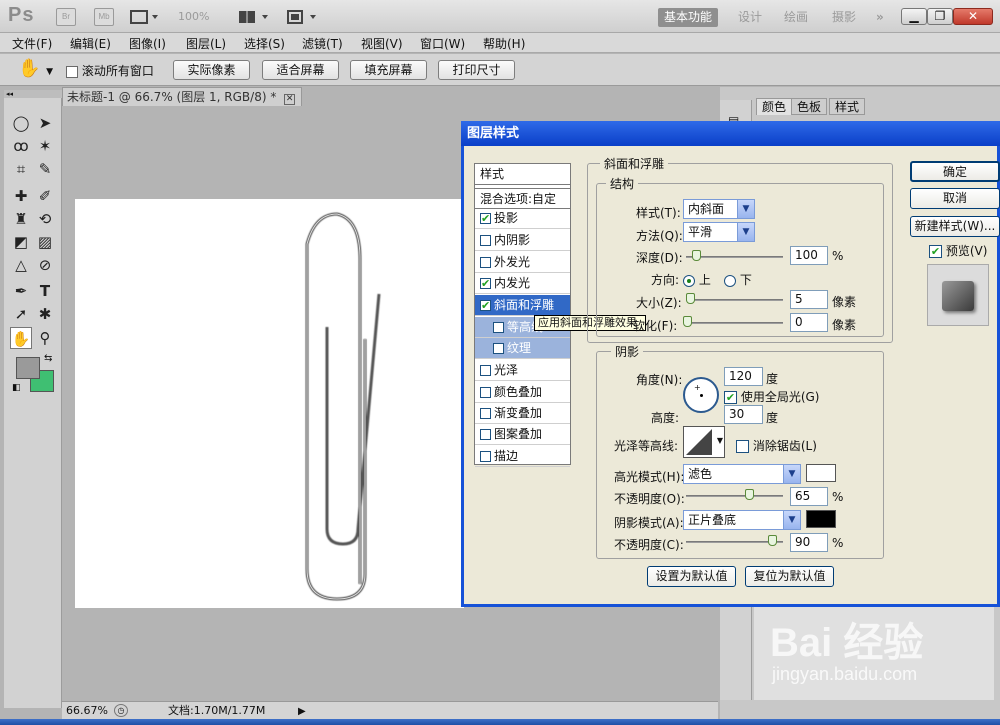 This screenshot has width=1000, height=725. What do you see at coordinates (45, 338) in the screenshot?
I see `zoom-tool-icon: ⚲` at bounding box center [45, 338].